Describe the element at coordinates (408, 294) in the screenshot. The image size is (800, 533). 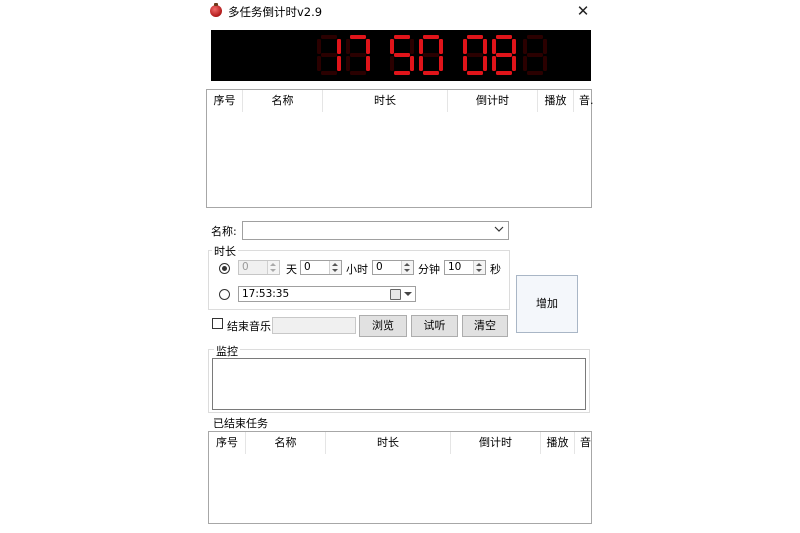
I see `dropdown-arrow-icon` at that location.